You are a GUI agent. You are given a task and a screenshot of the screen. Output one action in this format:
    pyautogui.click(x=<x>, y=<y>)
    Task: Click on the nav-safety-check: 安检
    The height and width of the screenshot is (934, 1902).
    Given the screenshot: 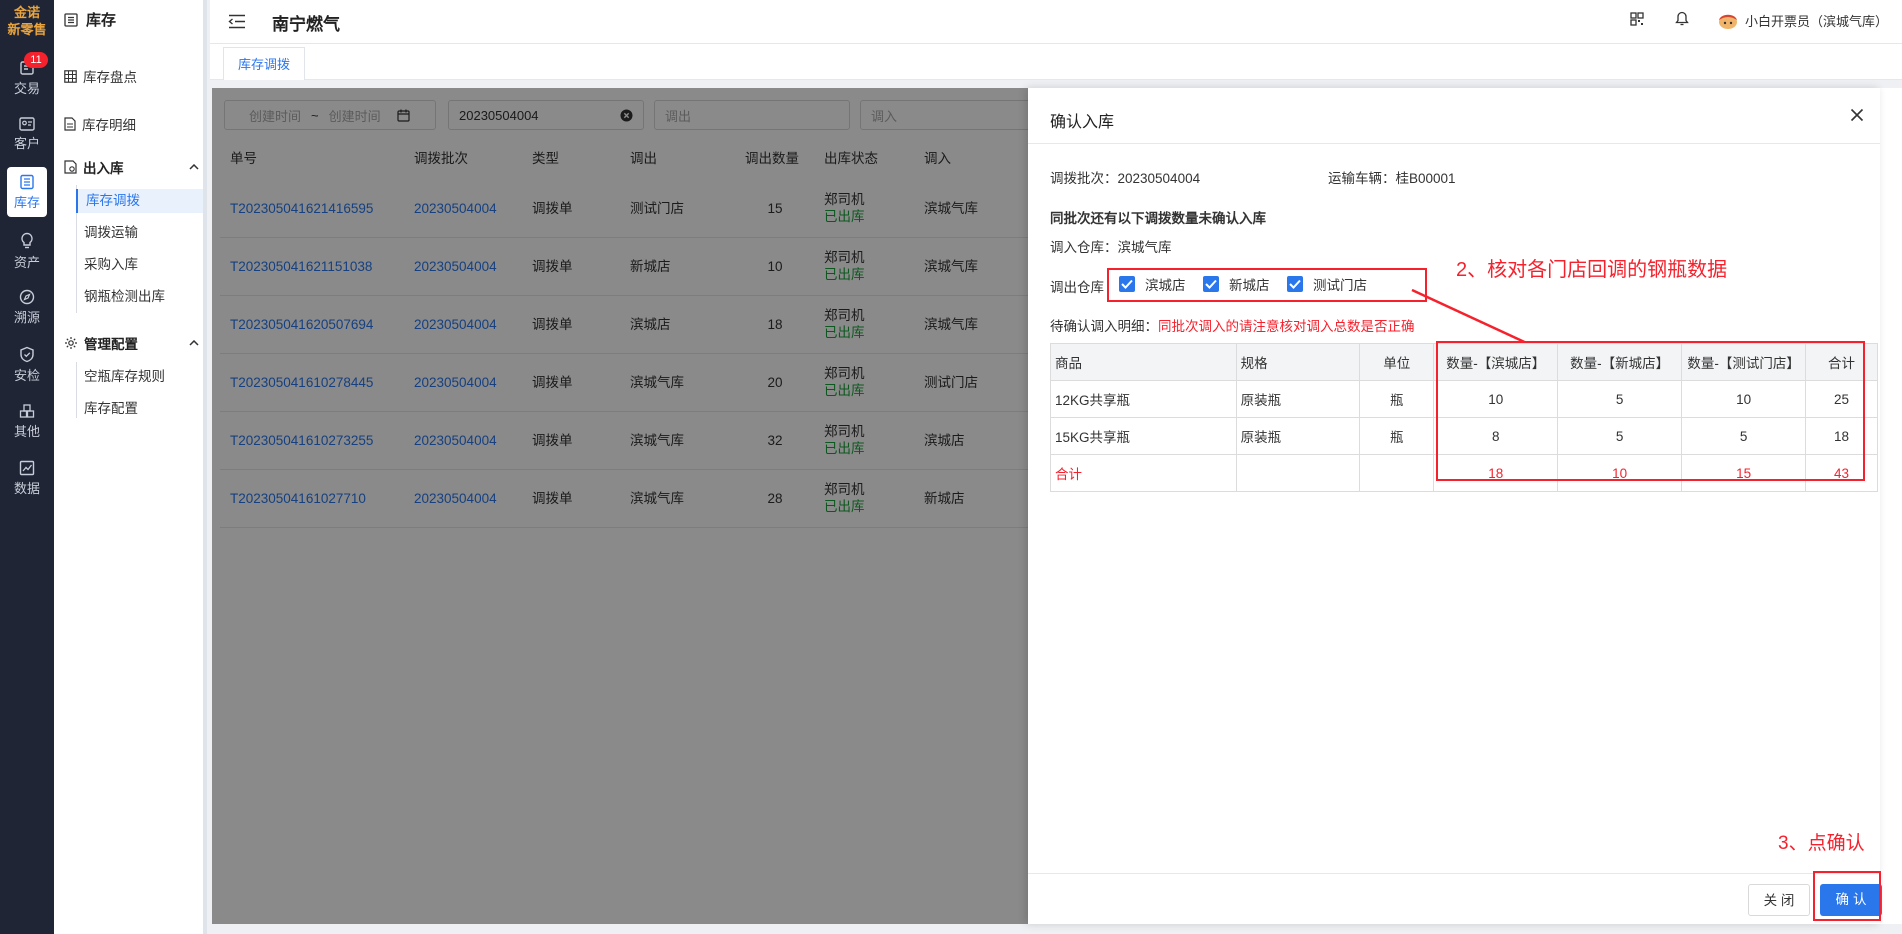 What is the action you would take?
    pyautogui.click(x=27, y=364)
    